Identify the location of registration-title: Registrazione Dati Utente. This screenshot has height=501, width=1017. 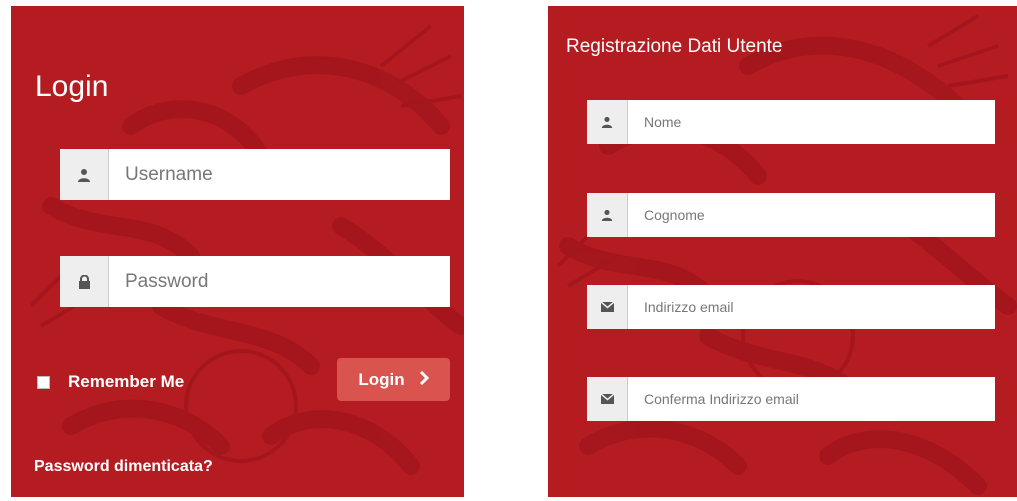
(674, 46).